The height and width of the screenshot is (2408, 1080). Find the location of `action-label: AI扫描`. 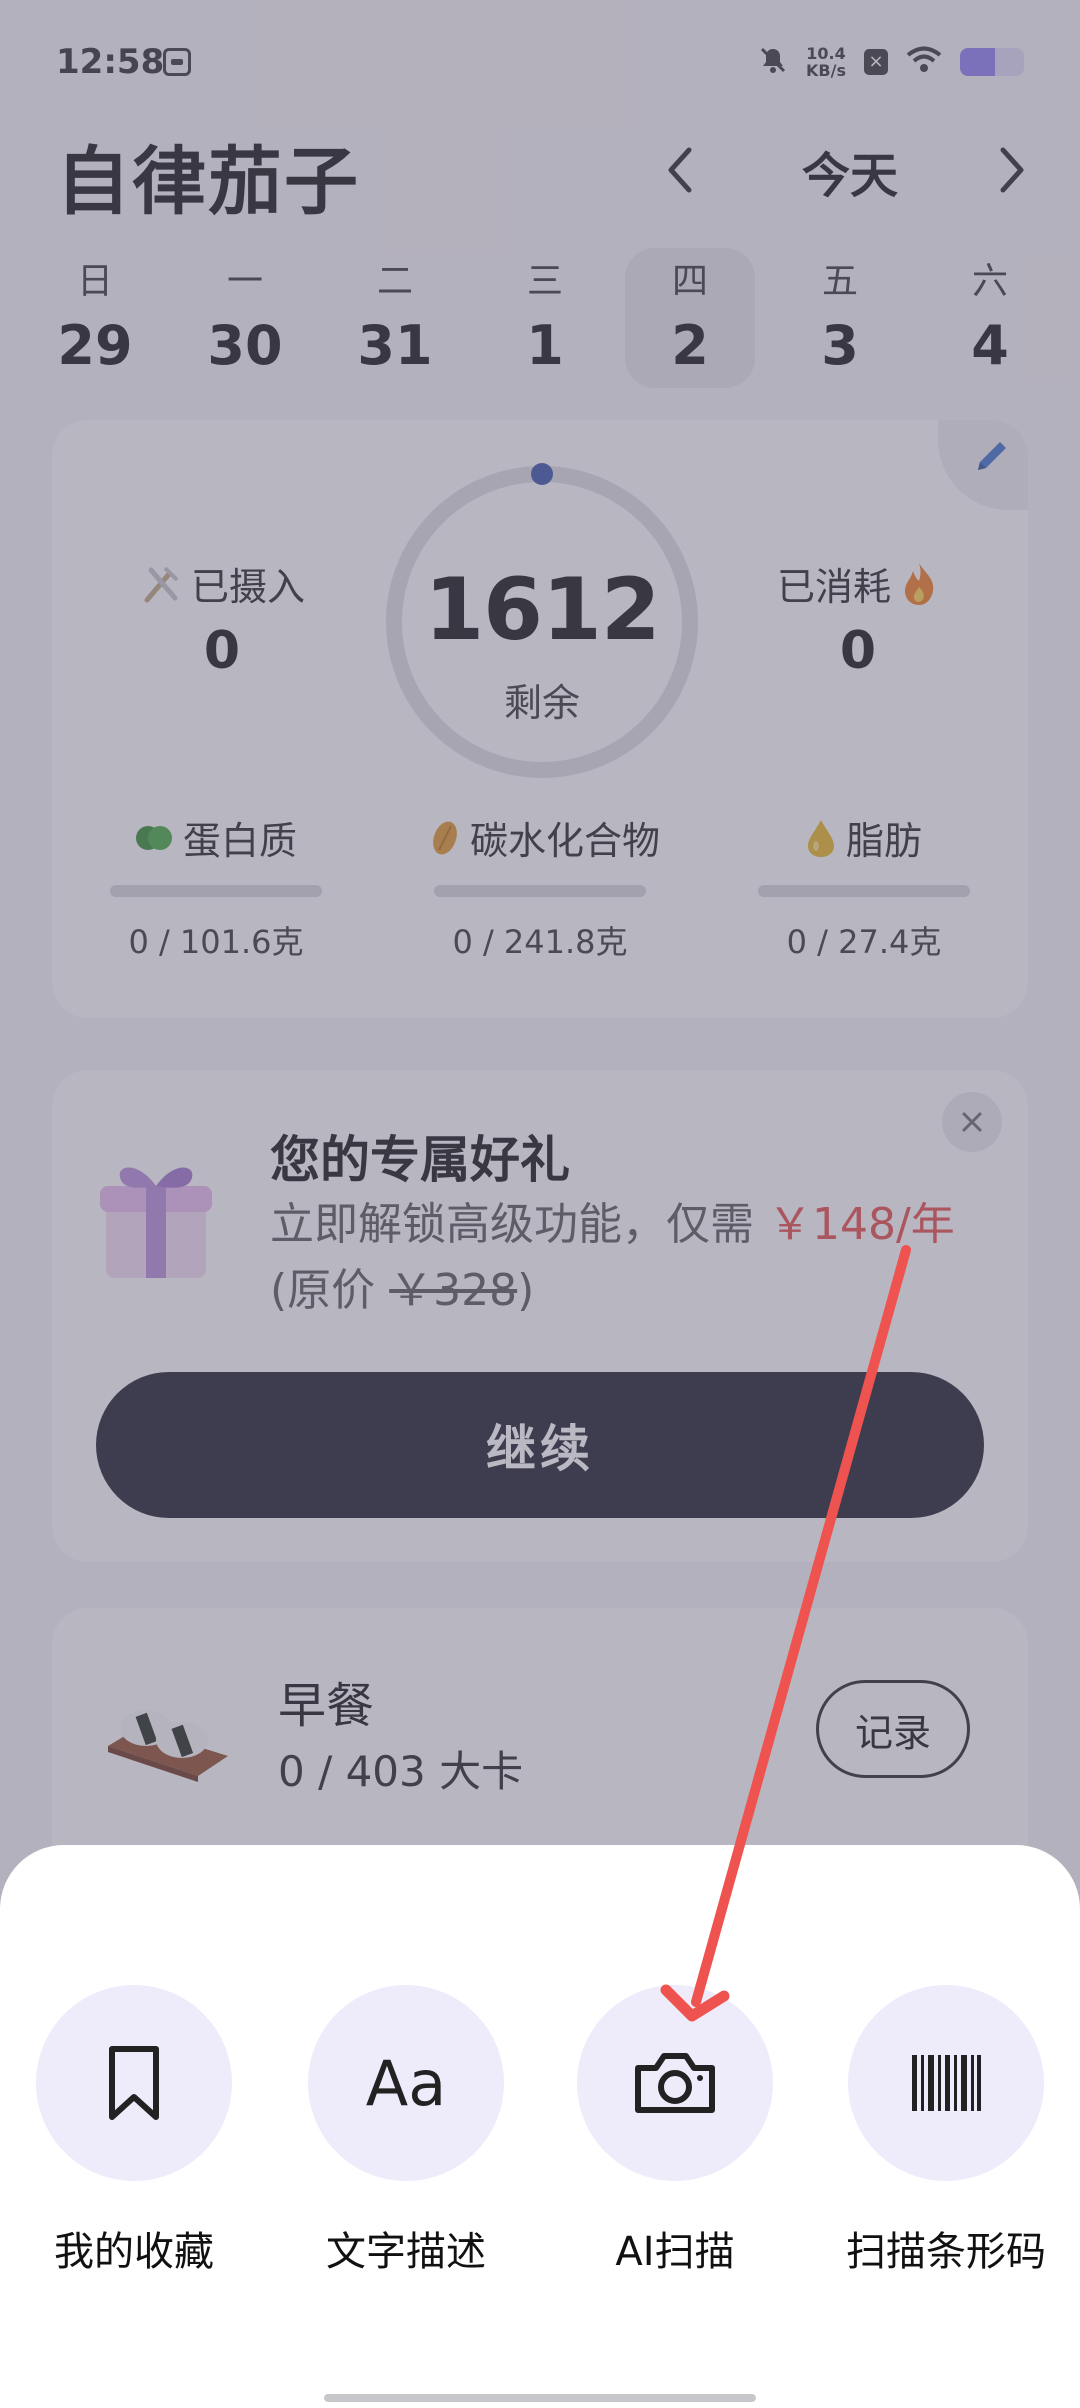

action-label: AI扫描 is located at coordinates (675, 2252).